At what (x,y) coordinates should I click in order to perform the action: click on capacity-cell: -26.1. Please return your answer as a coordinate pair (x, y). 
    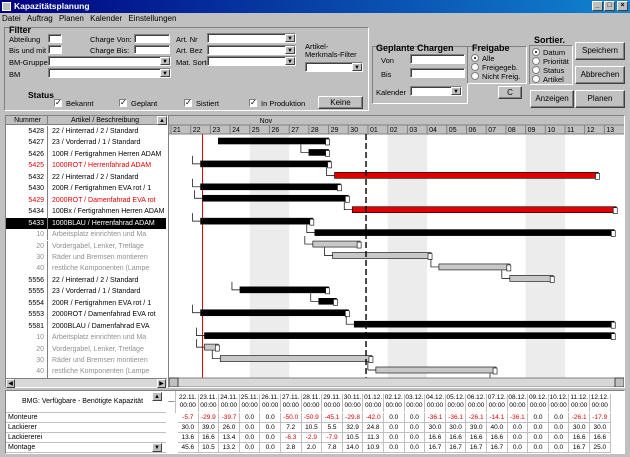
    Looking at the image, I should click on (579, 418).